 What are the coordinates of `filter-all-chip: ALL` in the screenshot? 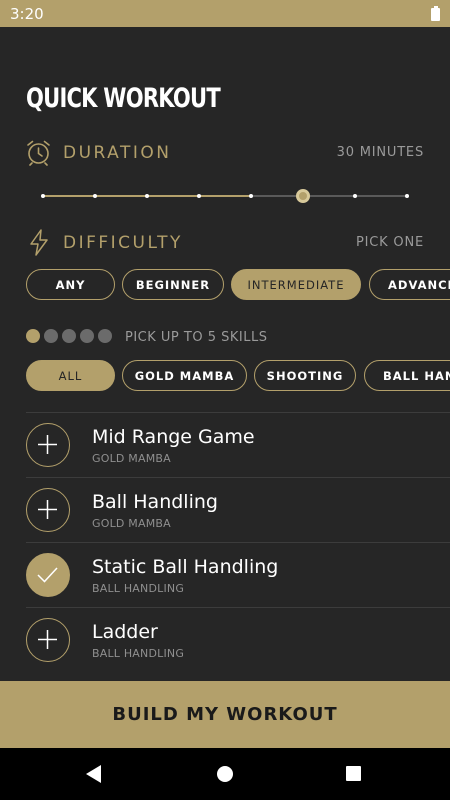 It's located at (70, 375).